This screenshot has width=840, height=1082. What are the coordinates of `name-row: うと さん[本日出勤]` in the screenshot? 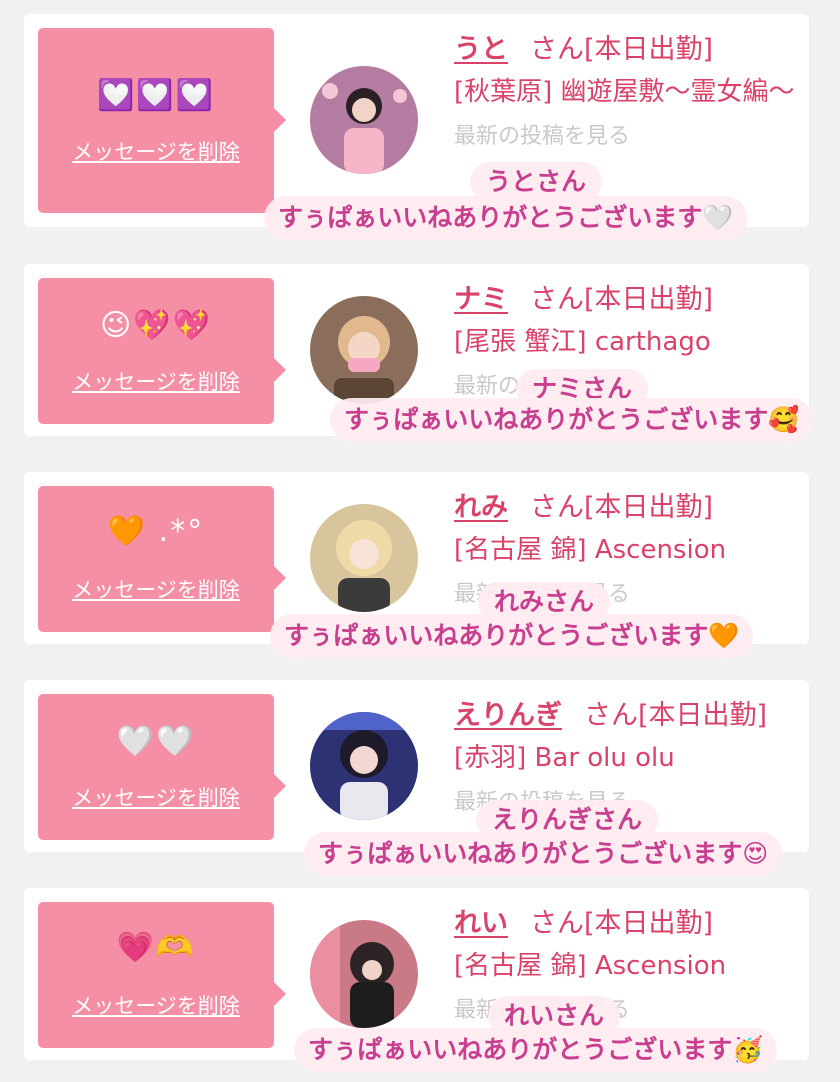 It's located at (624, 50).